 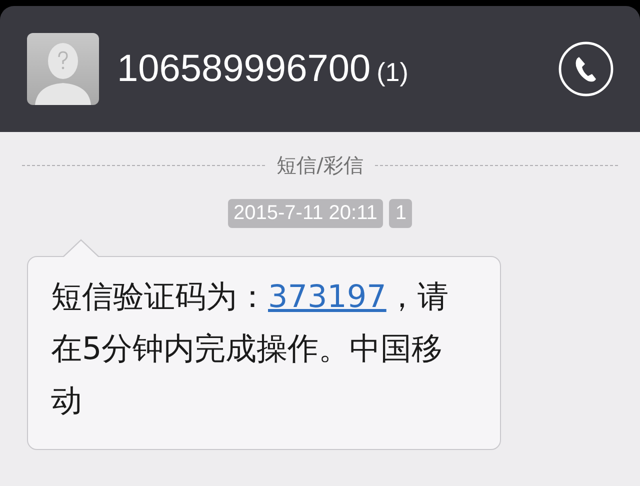 I want to click on sim-badge: 1, so click(x=400, y=213).